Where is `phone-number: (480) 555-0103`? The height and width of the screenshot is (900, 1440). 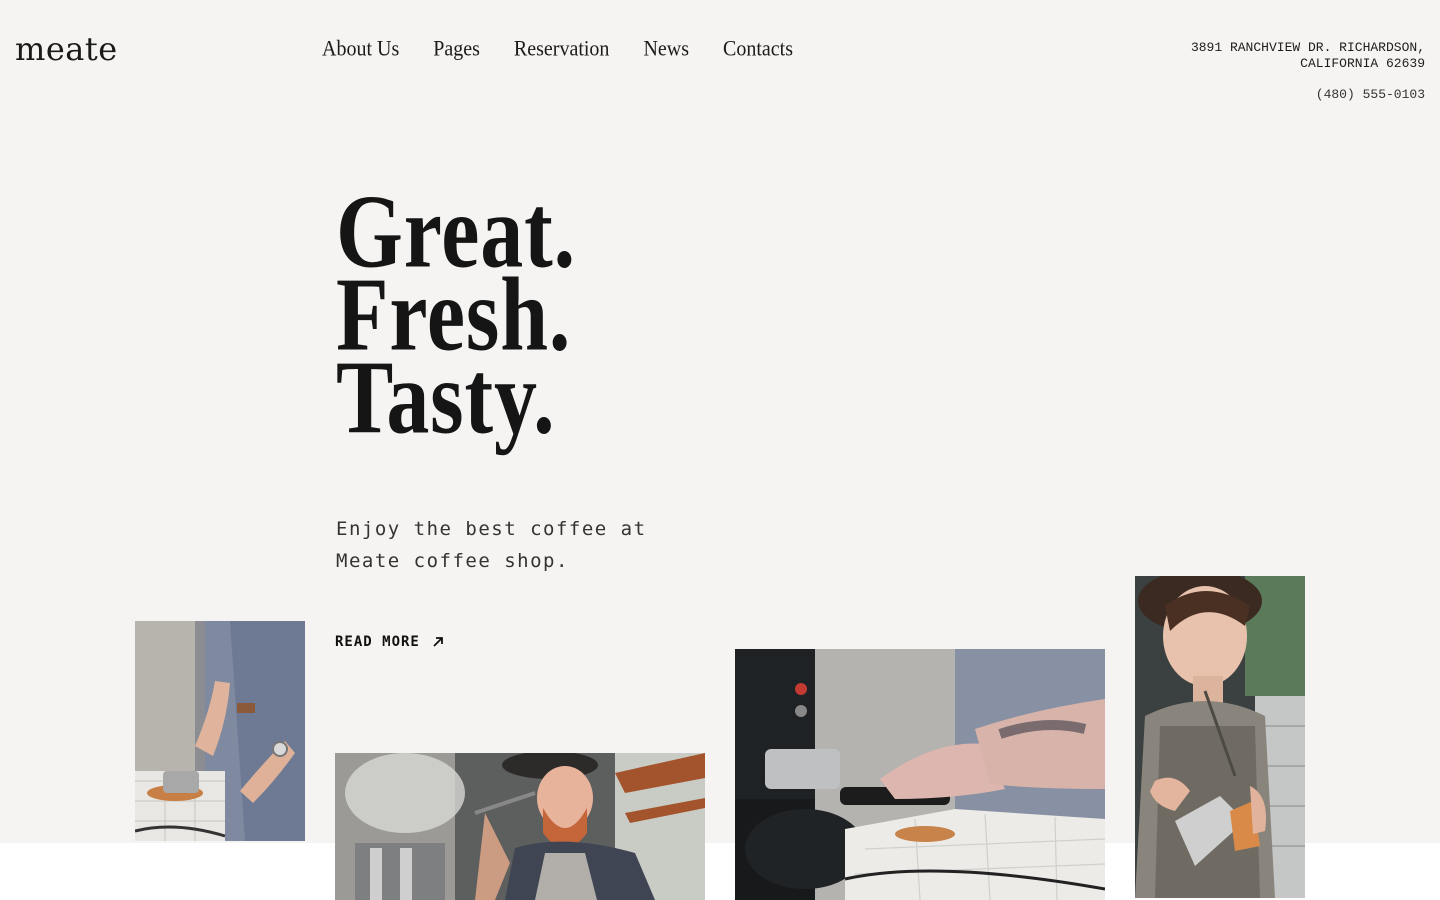
phone-number: (480) 555-0103 is located at coordinates (1308, 95).